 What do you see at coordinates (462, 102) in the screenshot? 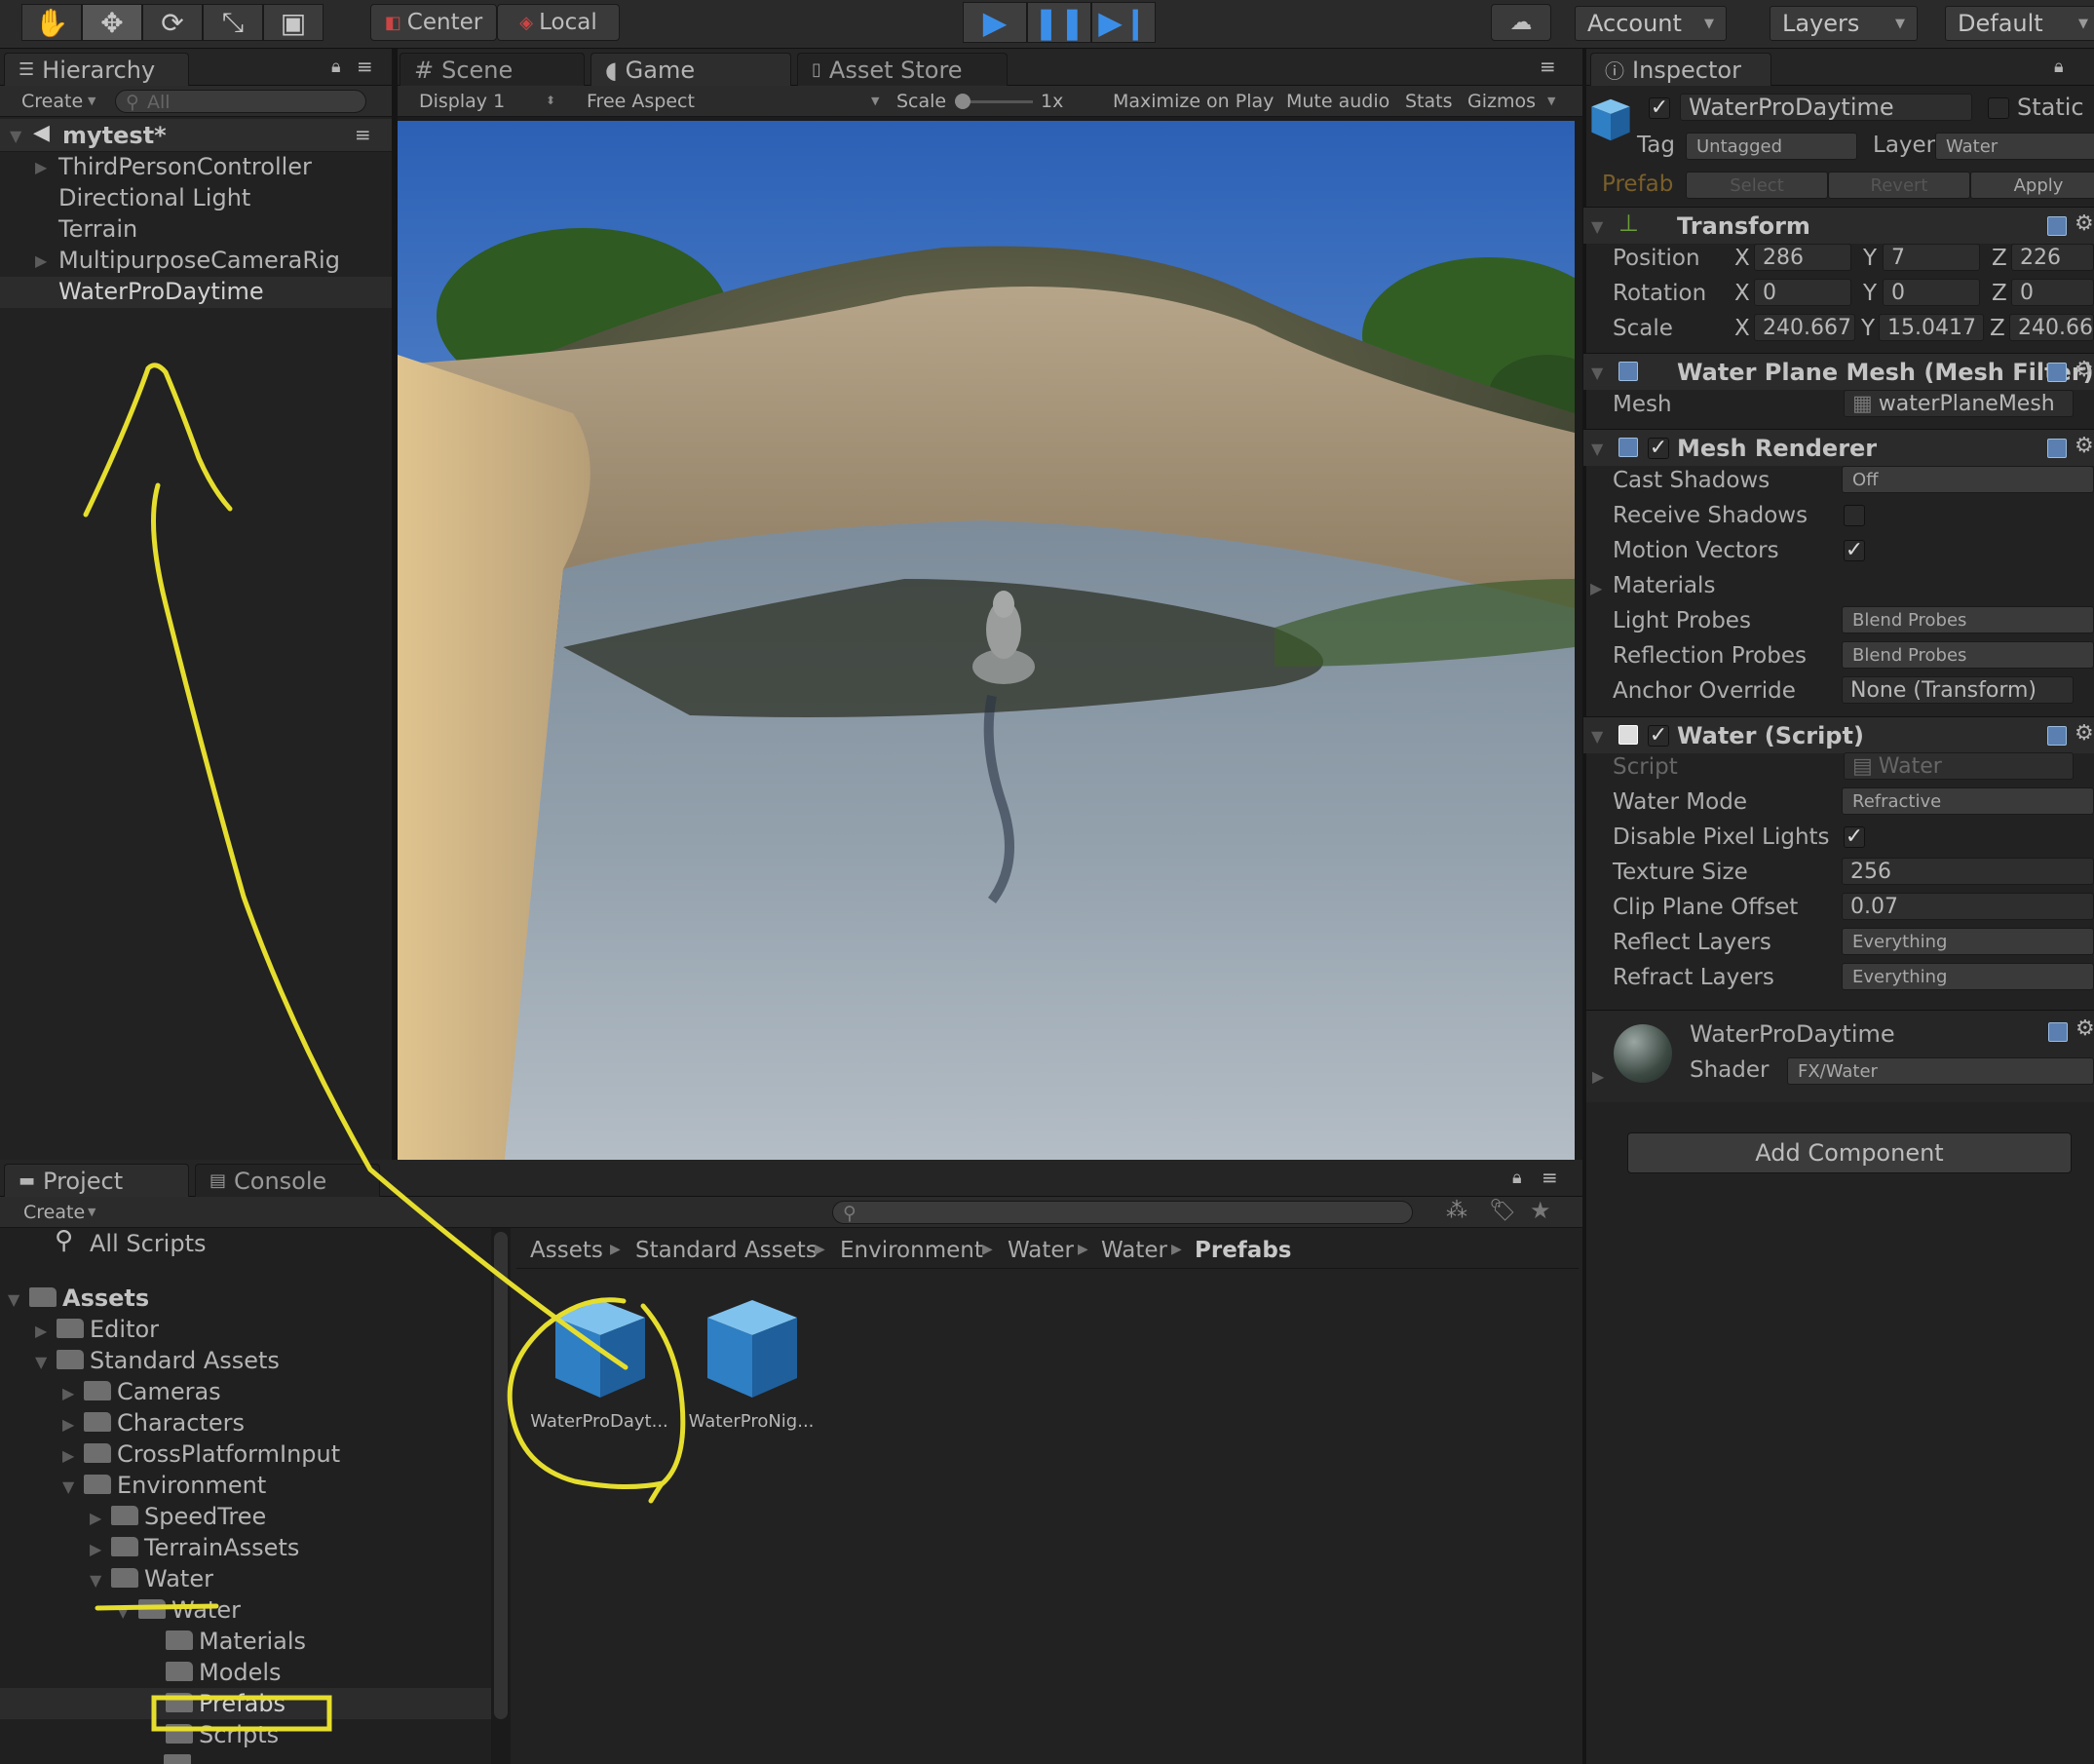
I see `display-dropdown: Display 1` at bounding box center [462, 102].